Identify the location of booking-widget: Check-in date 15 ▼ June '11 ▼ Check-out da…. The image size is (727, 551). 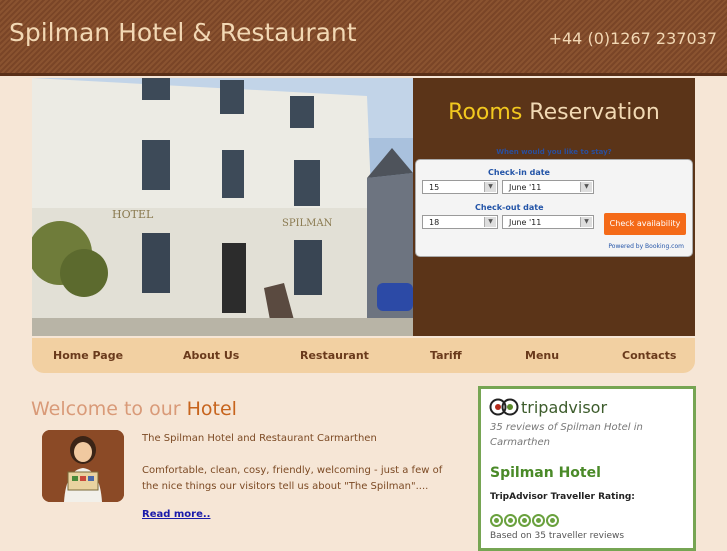
(554, 208).